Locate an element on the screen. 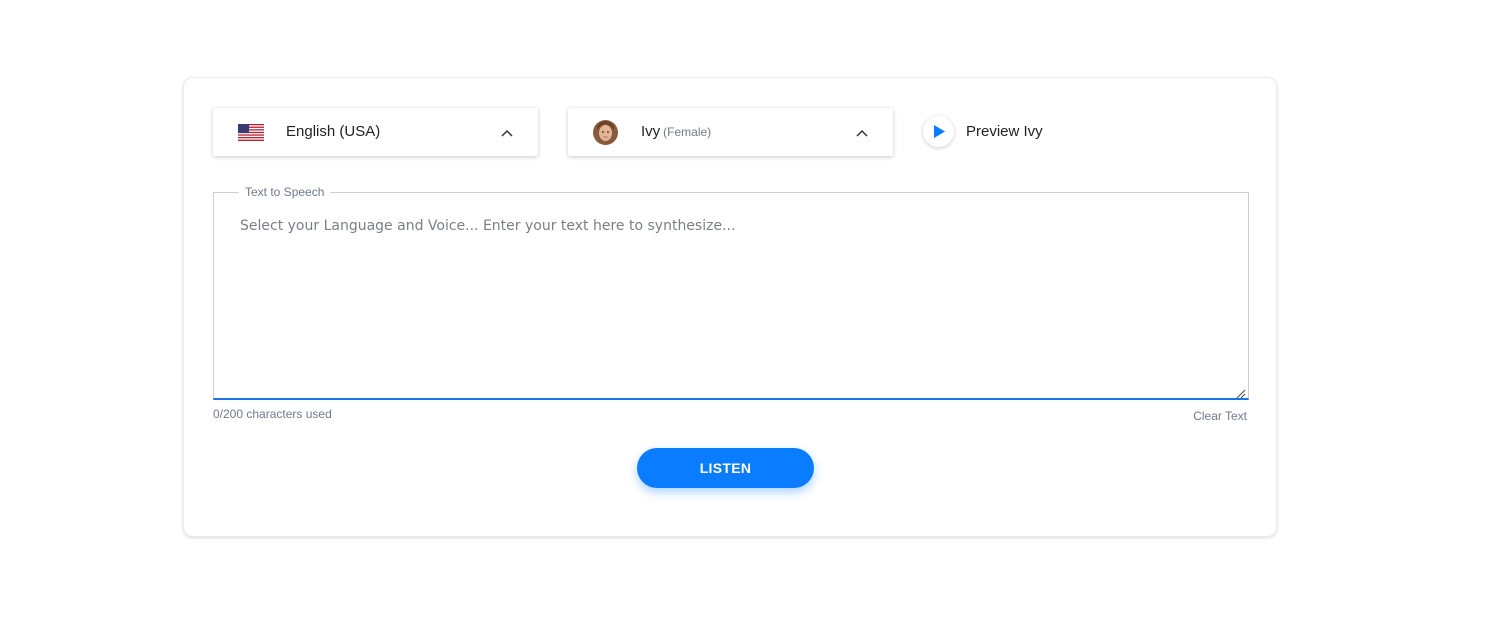  language-select: English (USA) is located at coordinates (375, 132).